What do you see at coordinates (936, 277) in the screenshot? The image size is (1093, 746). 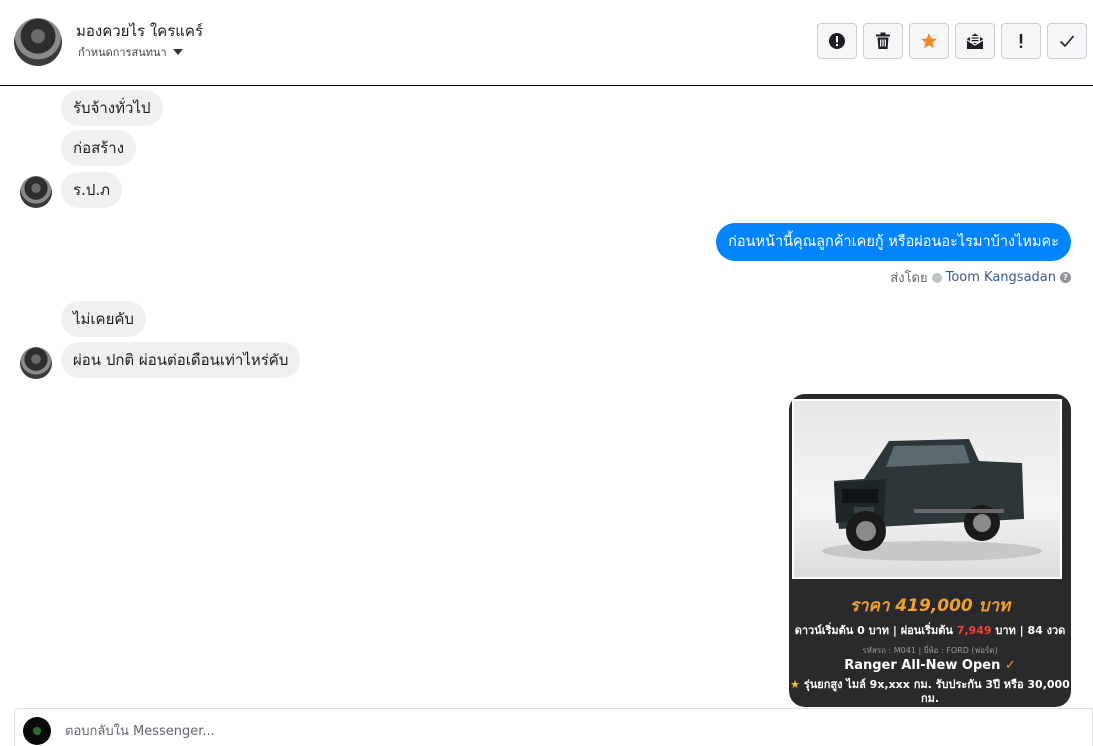 I see `sent-check-icon` at bounding box center [936, 277].